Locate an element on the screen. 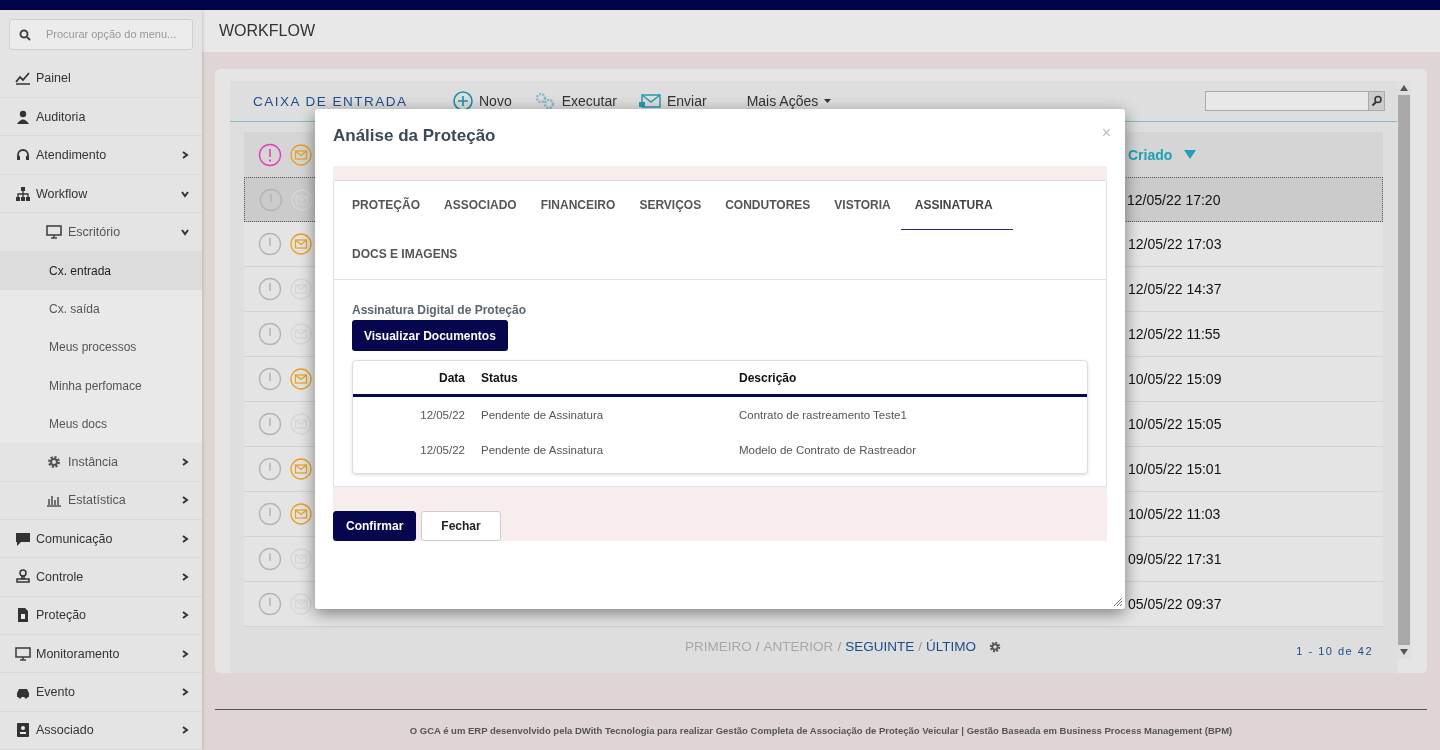  view-documents-button: Visualizar Documentos is located at coordinates (430, 335).